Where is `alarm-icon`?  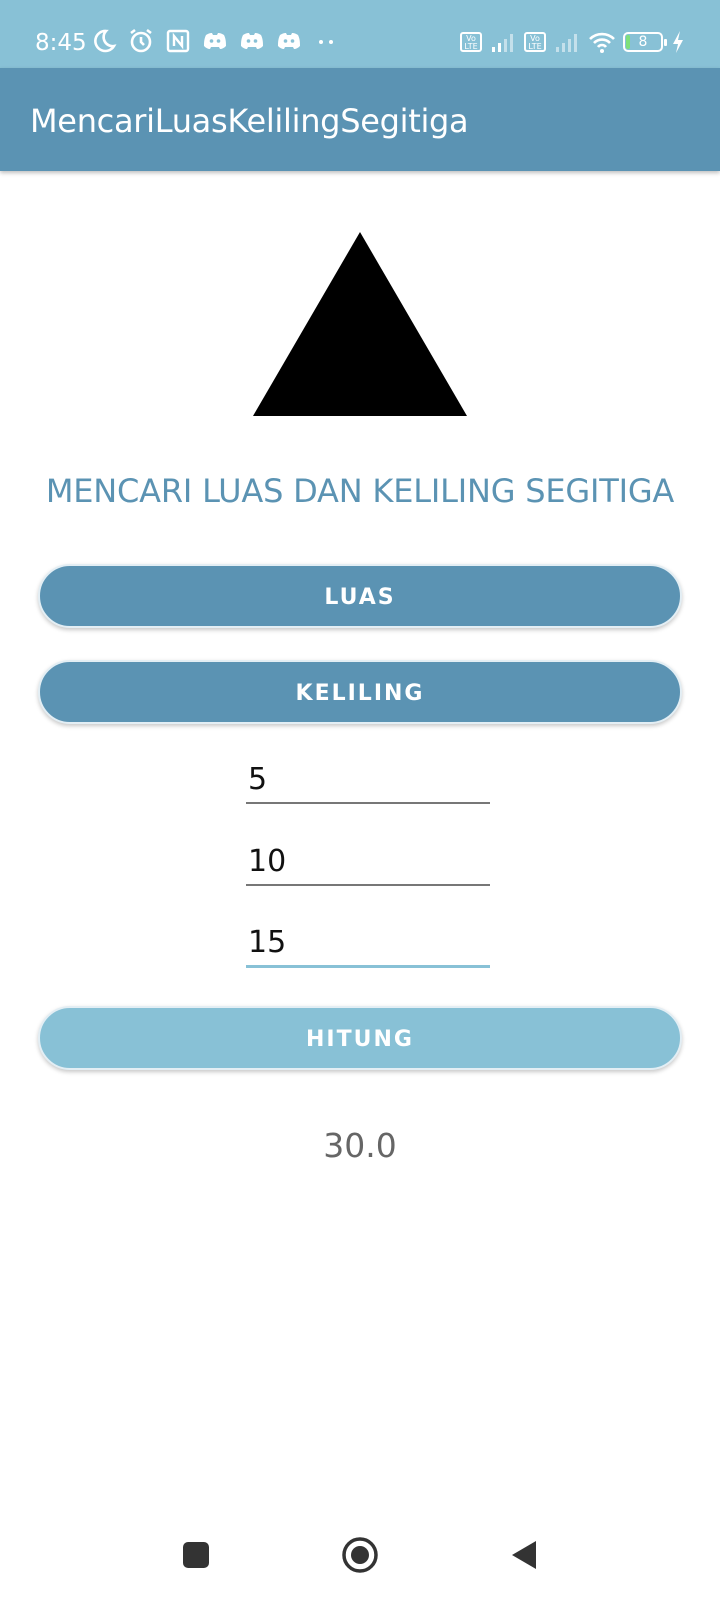
alarm-icon is located at coordinates (141, 41).